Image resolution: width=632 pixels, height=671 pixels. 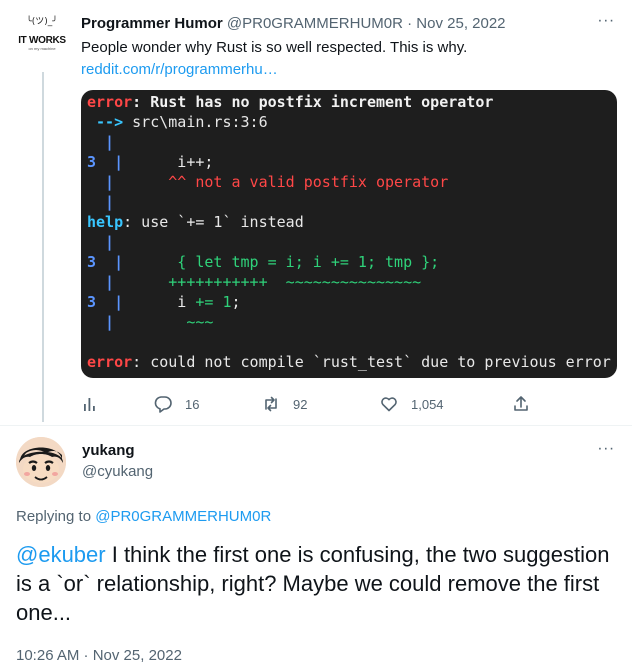 What do you see at coordinates (315, 23) in the screenshot?
I see `author-handle: @PR0GRAMMERHUM0R` at bounding box center [315, 23].